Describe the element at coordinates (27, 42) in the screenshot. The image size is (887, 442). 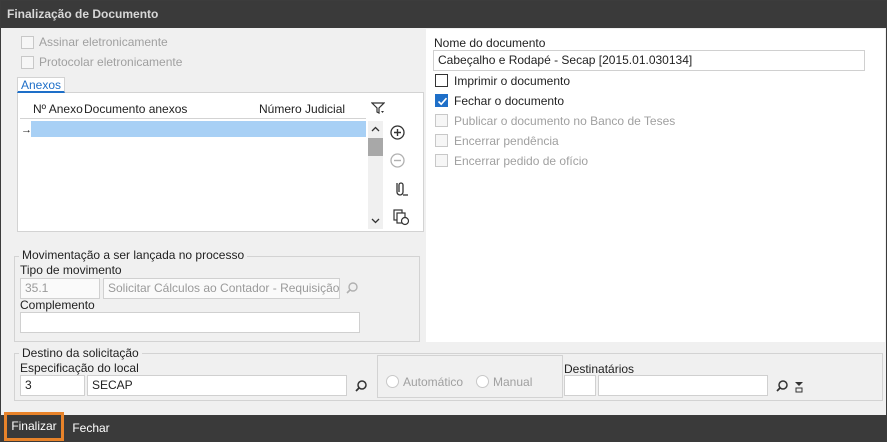
I see `assinar-checkbox` at that location.